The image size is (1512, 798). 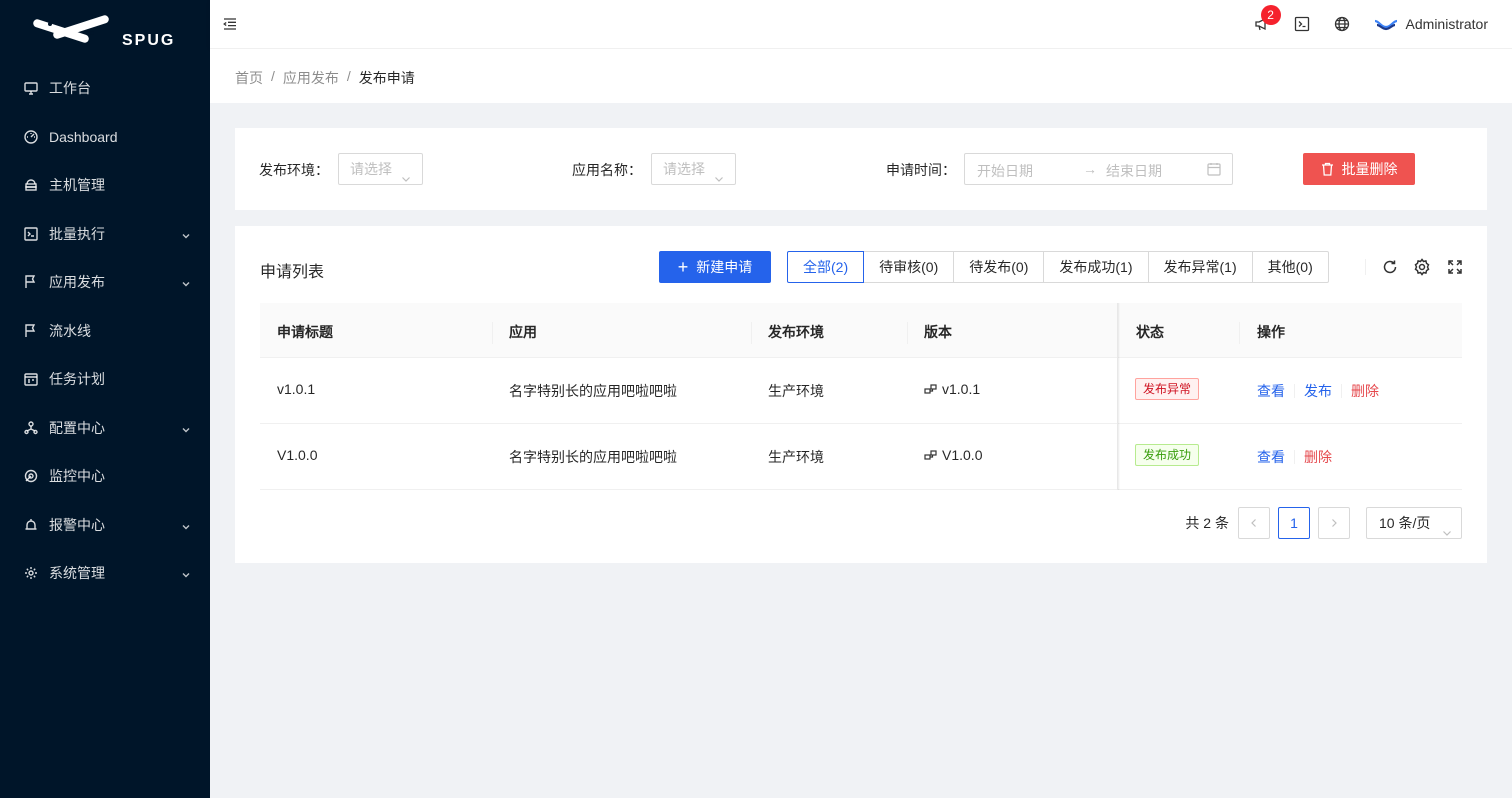 I want to click on column-env: 发布环境, so click(x=796, y=332).